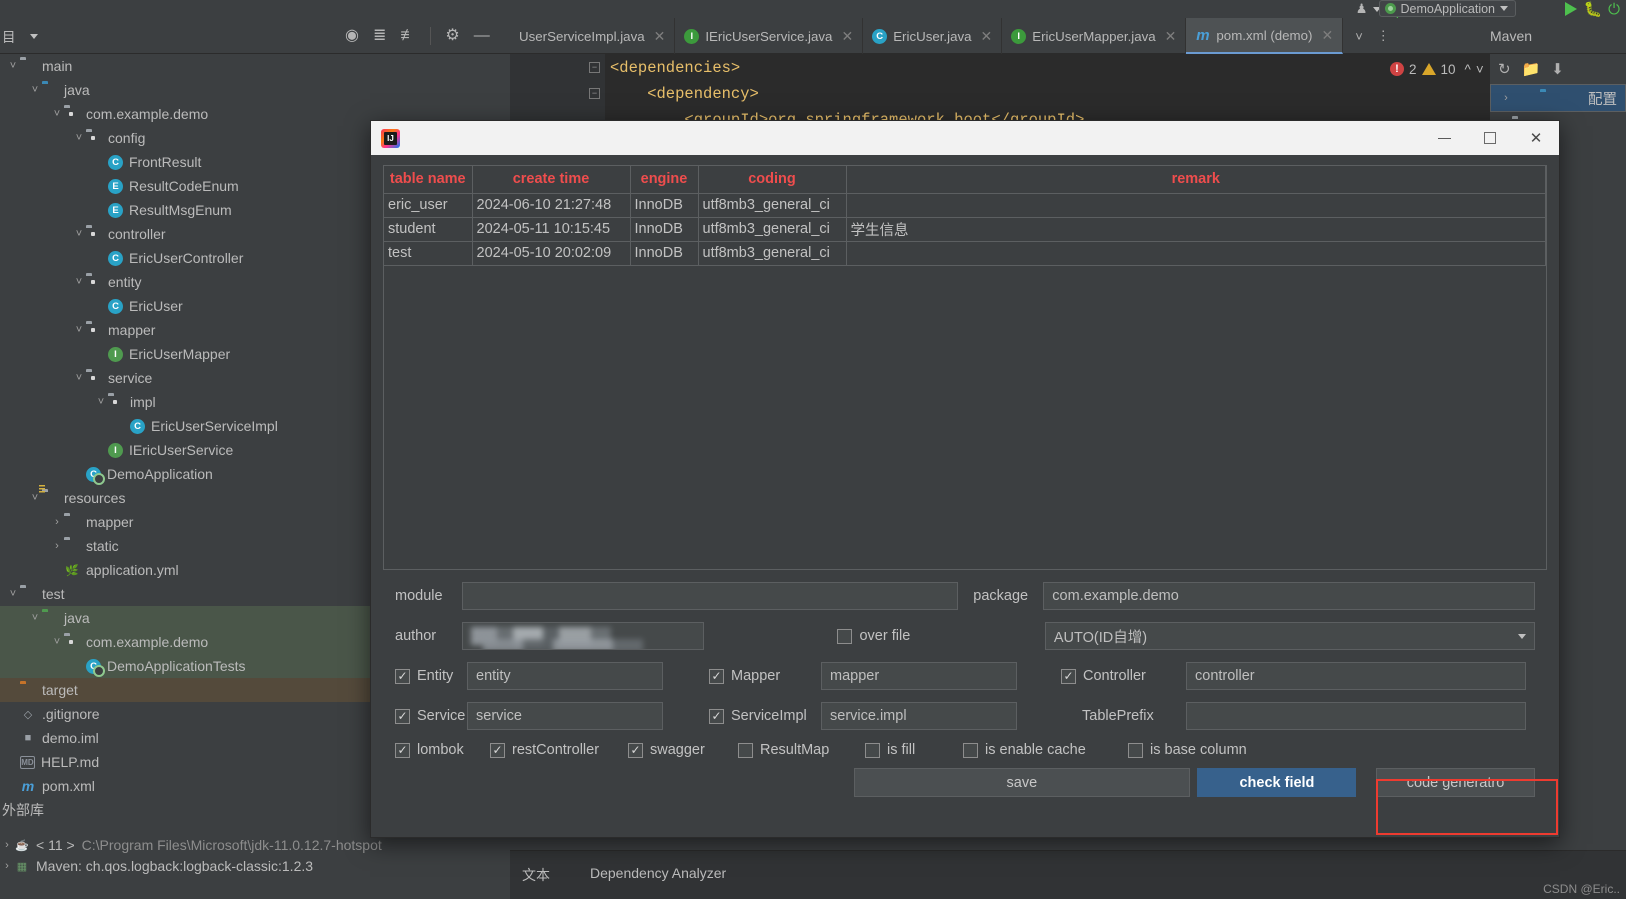  I want to click on debug-icon: 🐛, so click(1592, 9).